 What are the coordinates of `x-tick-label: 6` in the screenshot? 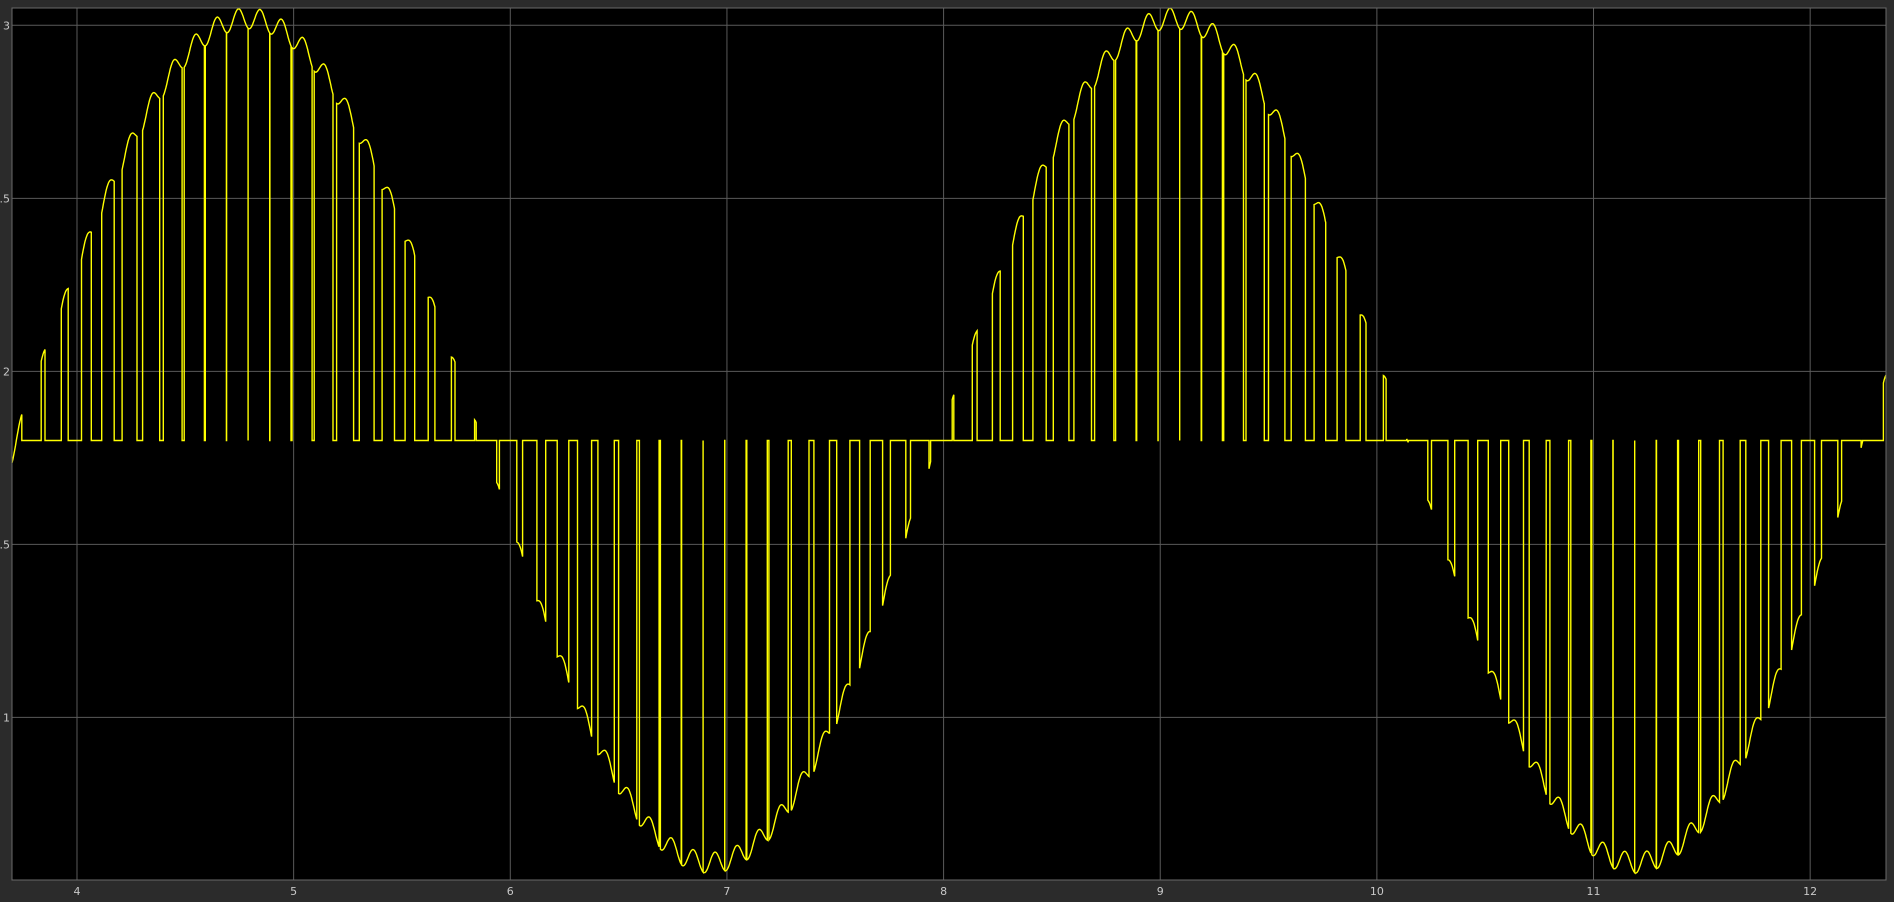 It's located at (510, 891).